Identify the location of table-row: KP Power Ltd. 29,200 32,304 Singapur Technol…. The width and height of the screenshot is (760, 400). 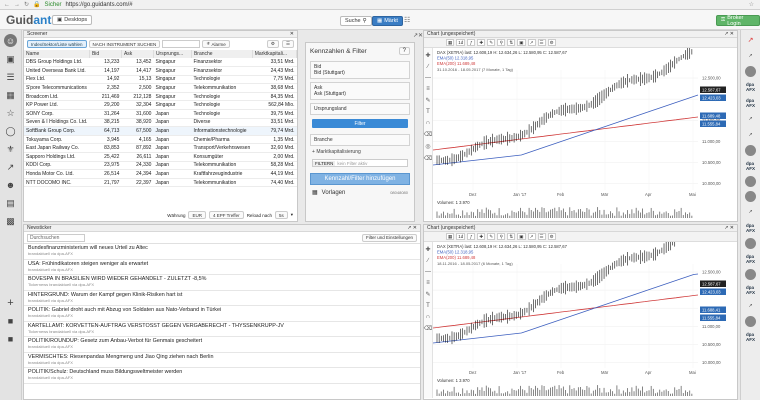
(160, 105).